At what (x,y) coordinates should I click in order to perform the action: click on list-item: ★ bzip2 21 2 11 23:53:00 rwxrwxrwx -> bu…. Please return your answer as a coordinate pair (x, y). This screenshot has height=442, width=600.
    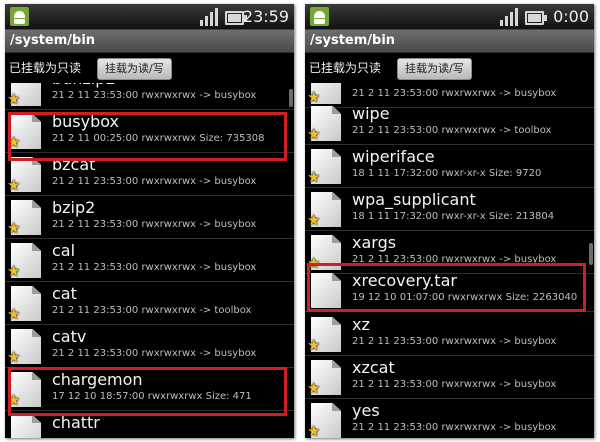
    Looking at the image, I should click on (149, 217).